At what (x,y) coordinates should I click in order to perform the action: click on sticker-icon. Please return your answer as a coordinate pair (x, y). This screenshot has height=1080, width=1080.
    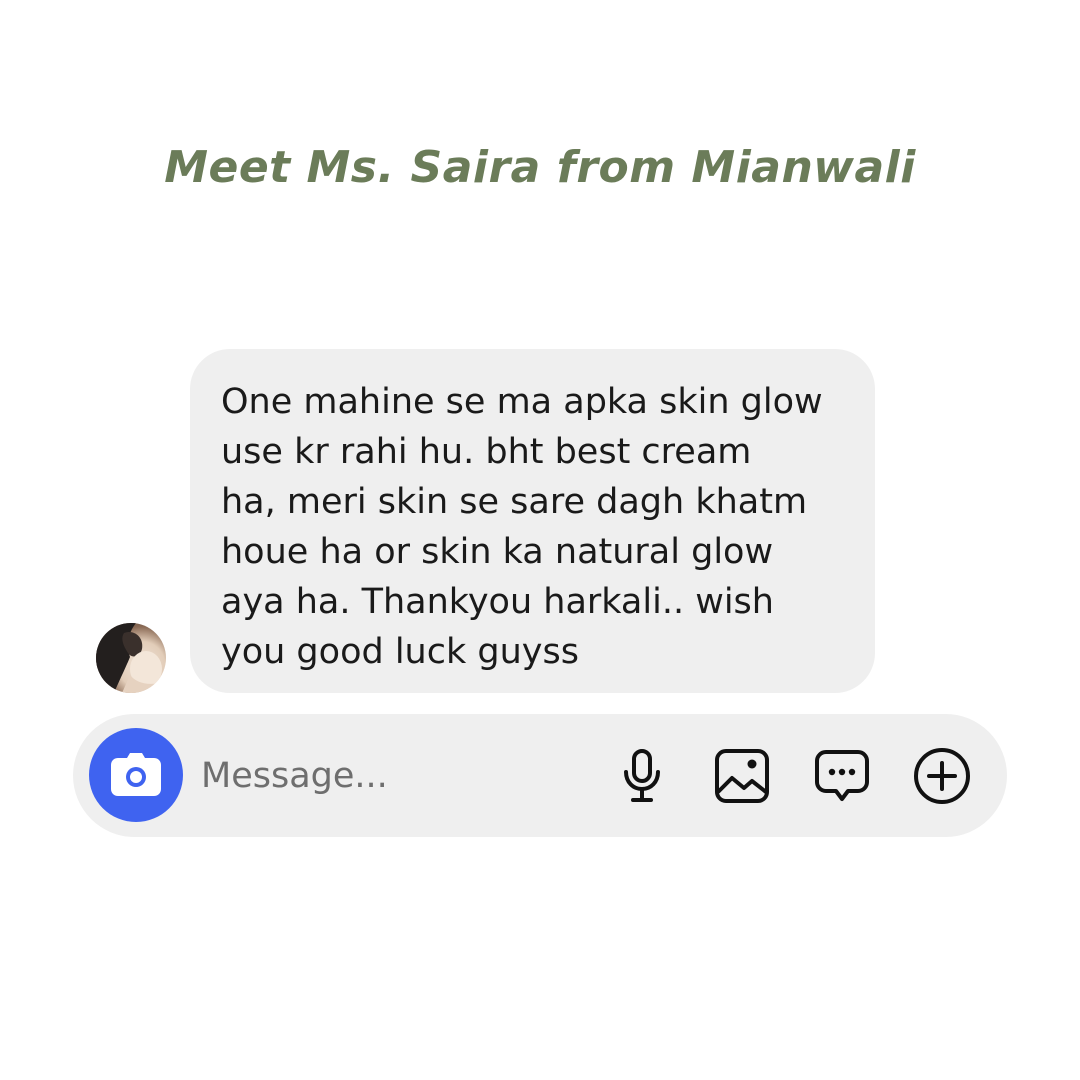
    Looking at the image, I should click on (842, 775).